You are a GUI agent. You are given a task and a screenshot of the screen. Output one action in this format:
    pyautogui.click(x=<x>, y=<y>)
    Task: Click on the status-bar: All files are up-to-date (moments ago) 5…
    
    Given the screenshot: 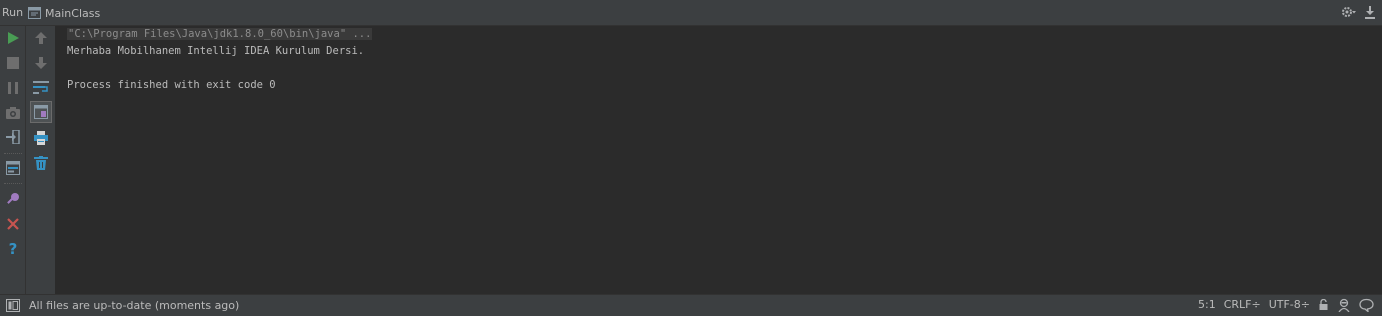 What is the action you would take?
    pyautogui.click(x=691, y=305)
    